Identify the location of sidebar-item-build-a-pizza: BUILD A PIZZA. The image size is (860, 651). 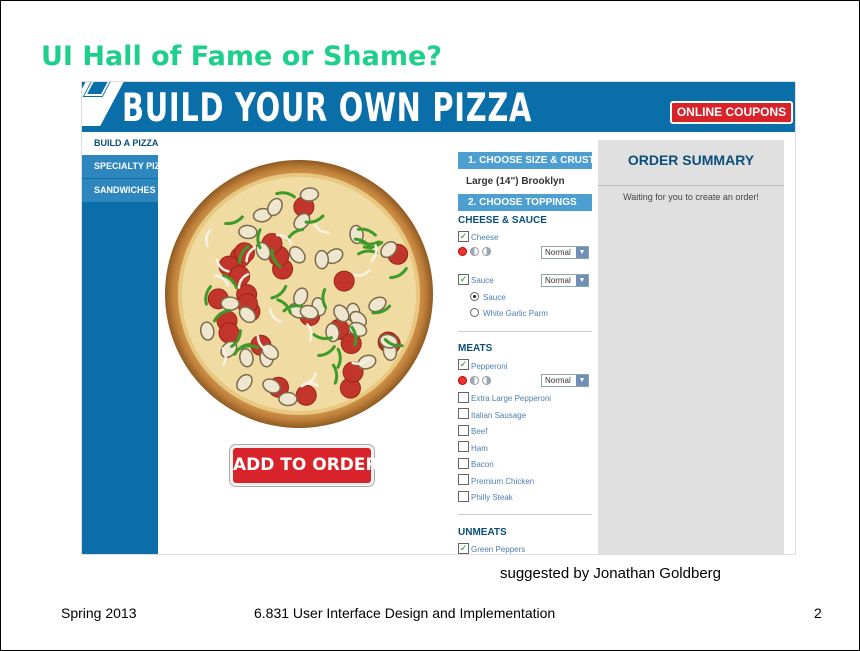
(120, 143).